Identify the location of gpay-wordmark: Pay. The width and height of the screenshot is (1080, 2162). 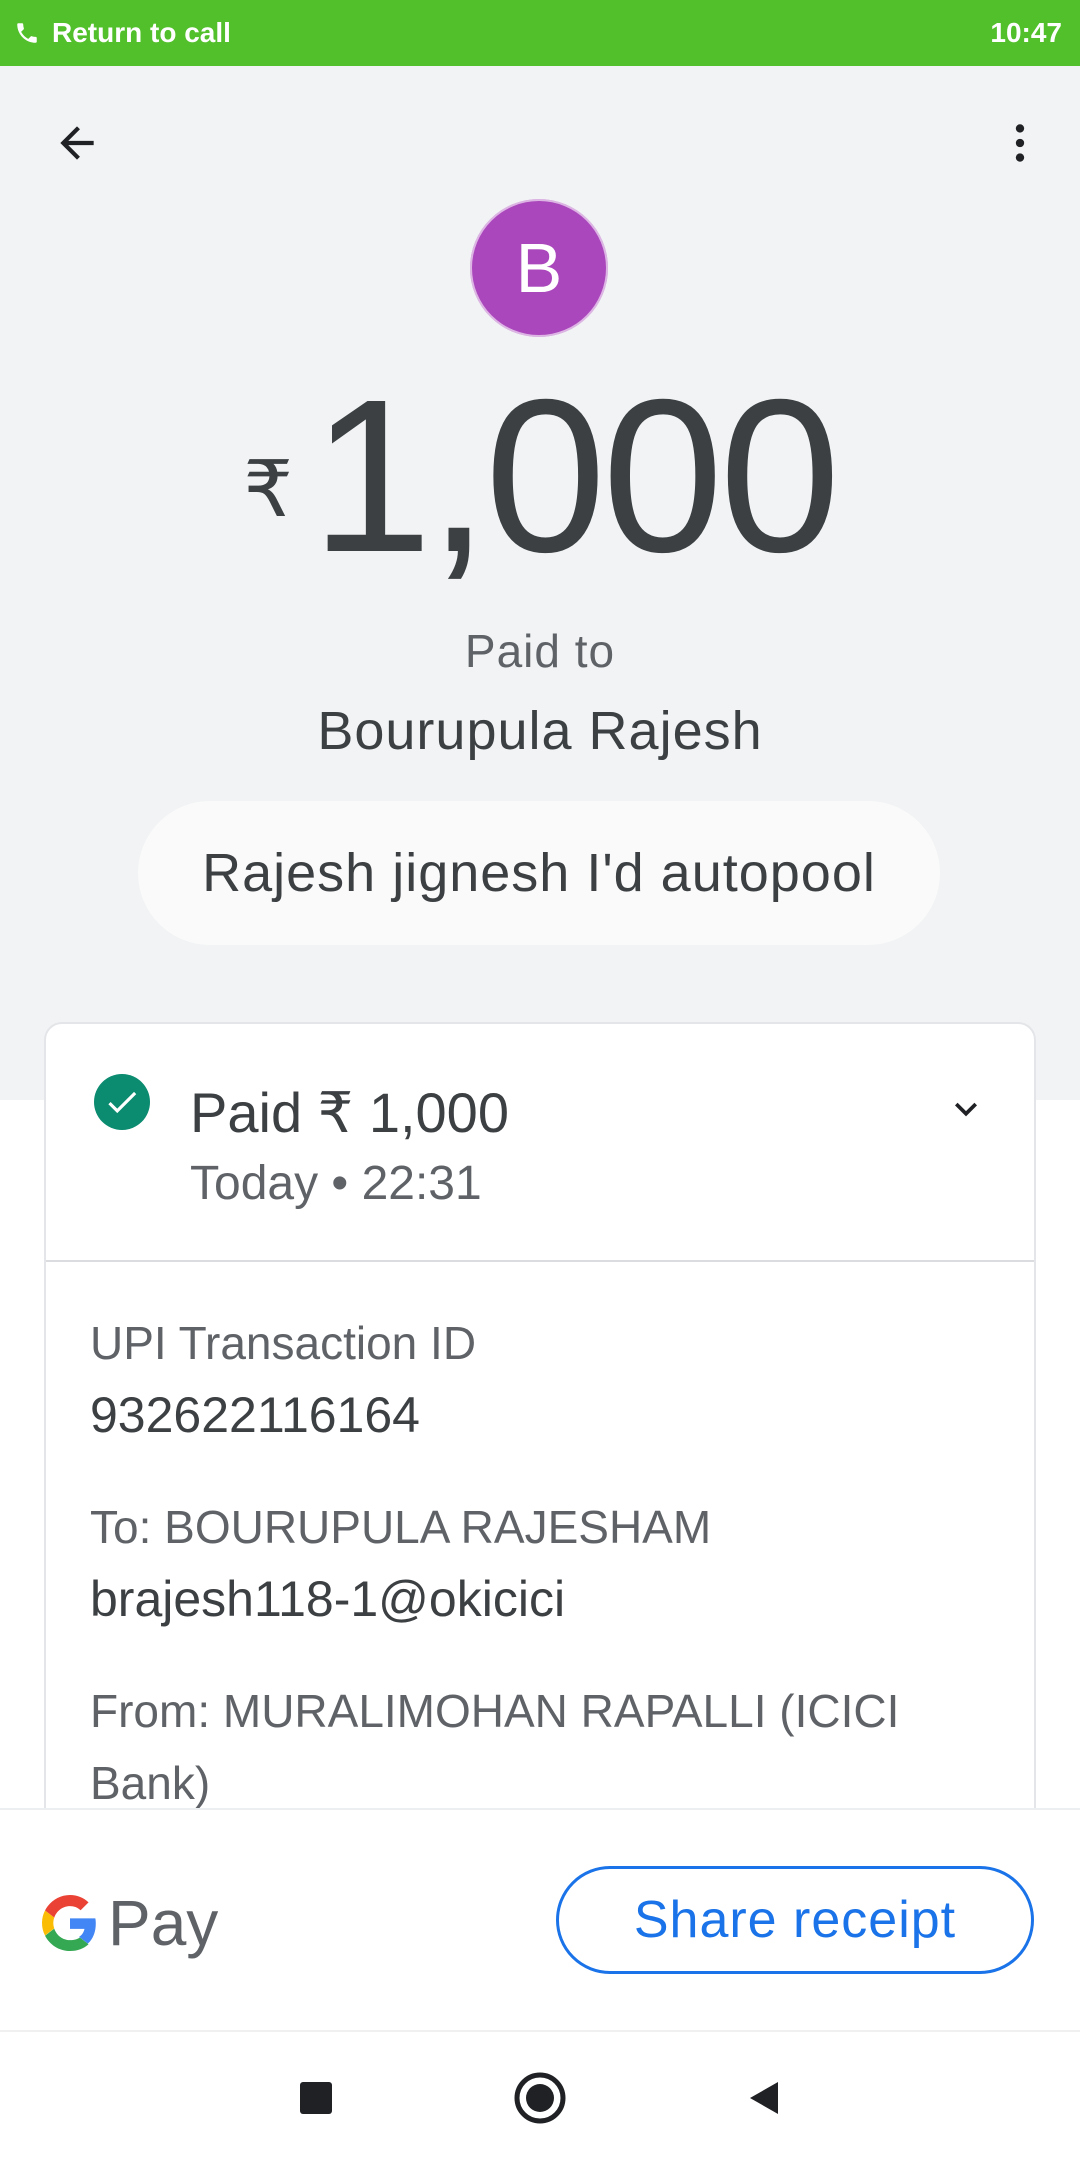
(163, 1923).